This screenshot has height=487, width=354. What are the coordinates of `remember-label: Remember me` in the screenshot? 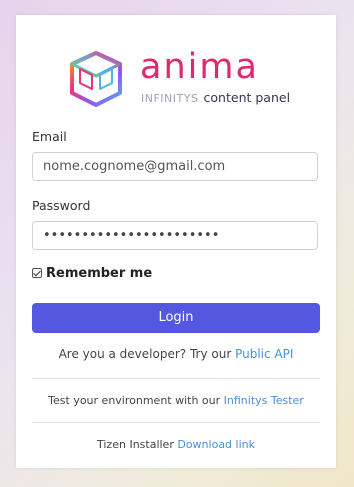 It's located at (99, 273).